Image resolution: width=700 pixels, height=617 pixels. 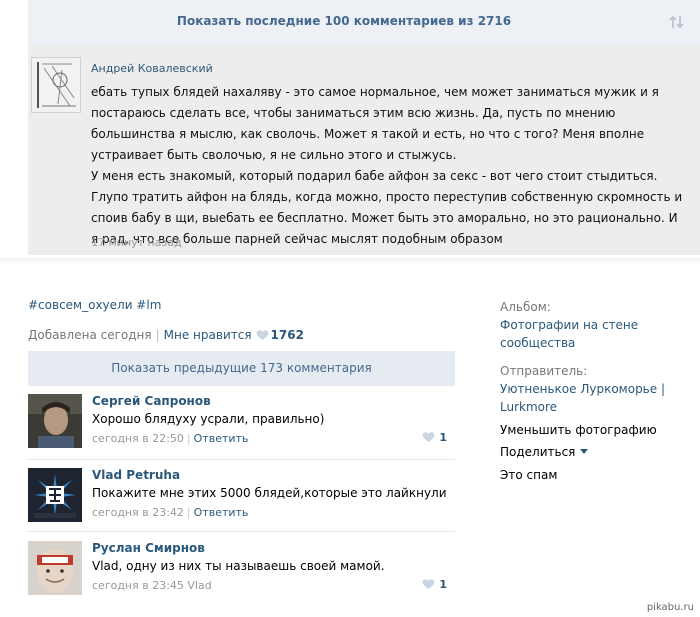 What do you see at coordinates (595, 452) in the screenshot?
I see `share-dropdown: Поделиться` at bounding box center [595, 452].